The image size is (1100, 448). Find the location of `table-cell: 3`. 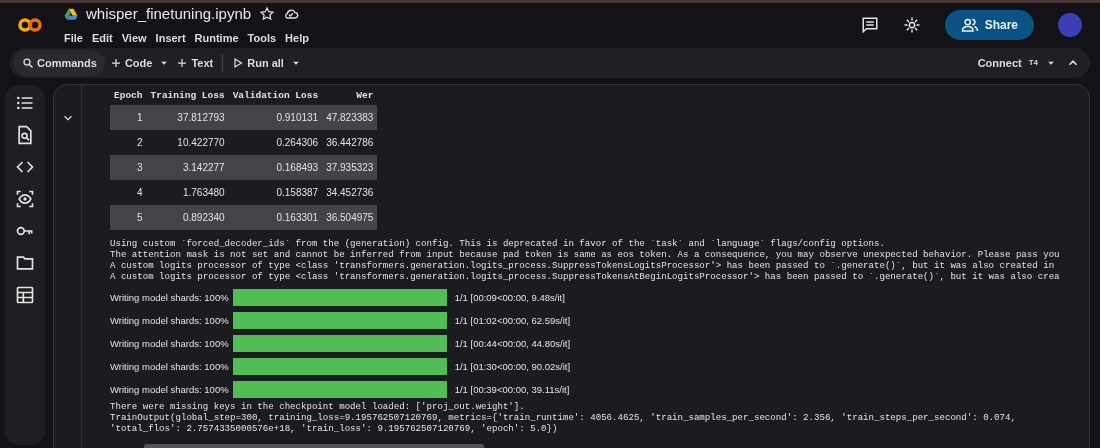

table-cell: 3 is located at coordinates (128, 168).